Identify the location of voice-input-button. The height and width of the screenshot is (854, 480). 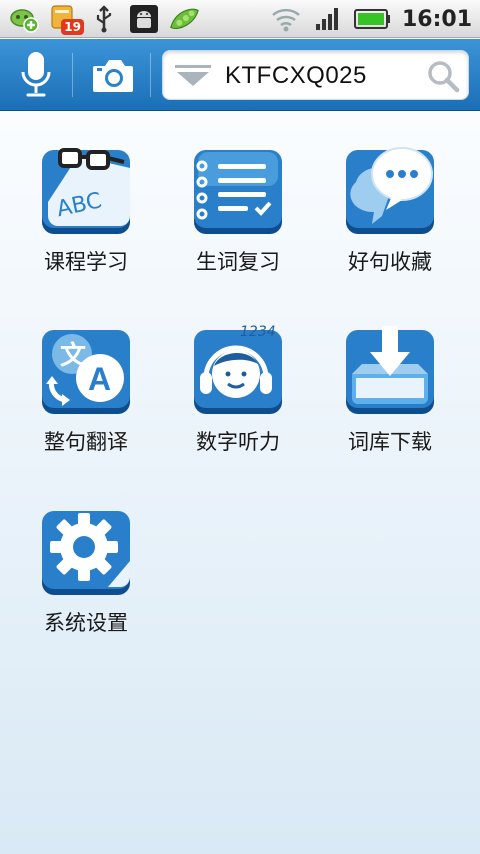
(36, 75).